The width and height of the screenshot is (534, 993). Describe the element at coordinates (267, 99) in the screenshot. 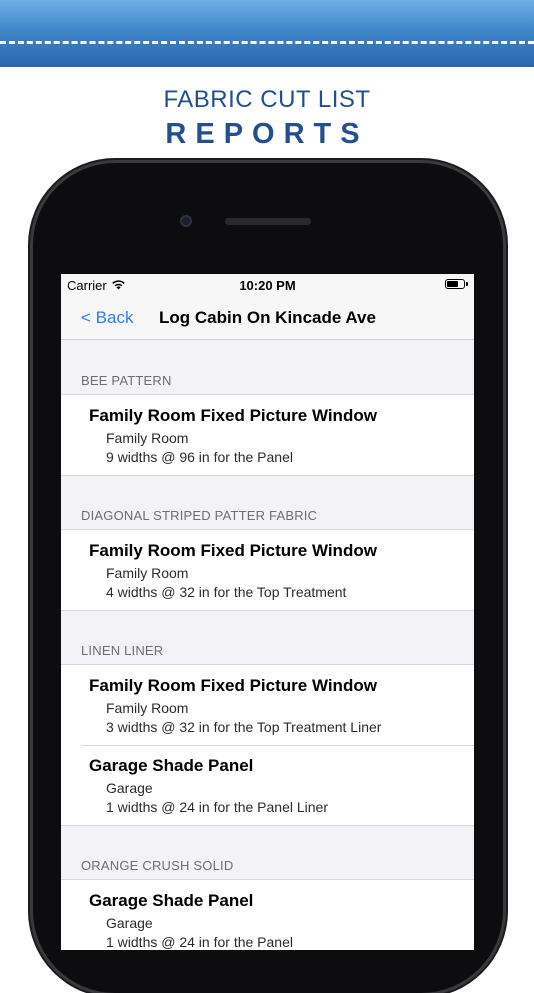

I see `promo-title-line1: FABRIC CUT LIST` at that location.